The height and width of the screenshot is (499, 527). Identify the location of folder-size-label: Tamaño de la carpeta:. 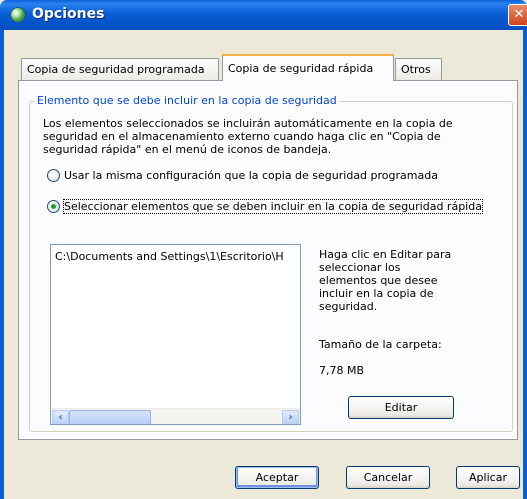
(380, 344).